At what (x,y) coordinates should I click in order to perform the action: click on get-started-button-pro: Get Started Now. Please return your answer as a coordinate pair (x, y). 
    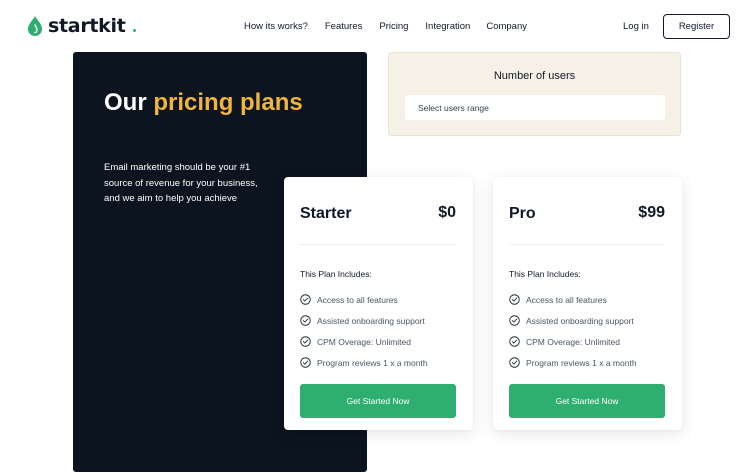
    Looking at the image, I should click on (587, 401).